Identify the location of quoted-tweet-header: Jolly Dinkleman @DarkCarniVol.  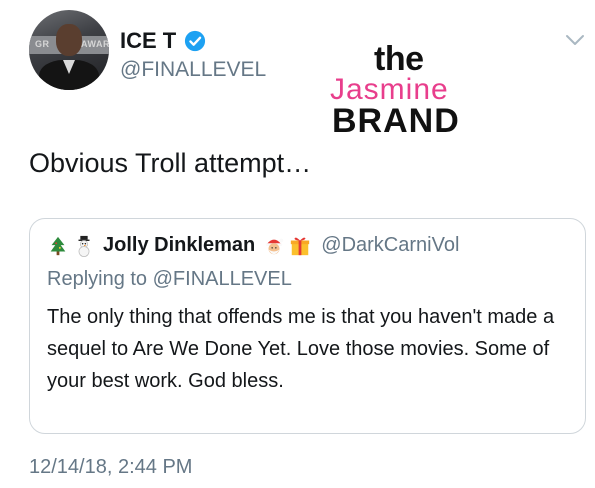
(253, 245).